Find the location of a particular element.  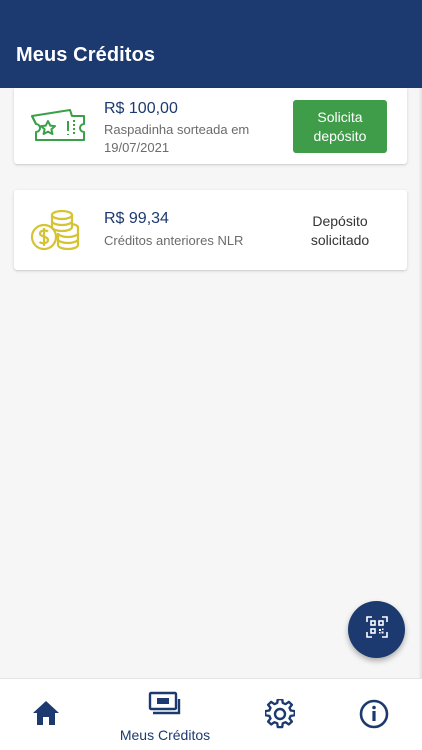

qr-scan-button is located at coordinates (376, 629).